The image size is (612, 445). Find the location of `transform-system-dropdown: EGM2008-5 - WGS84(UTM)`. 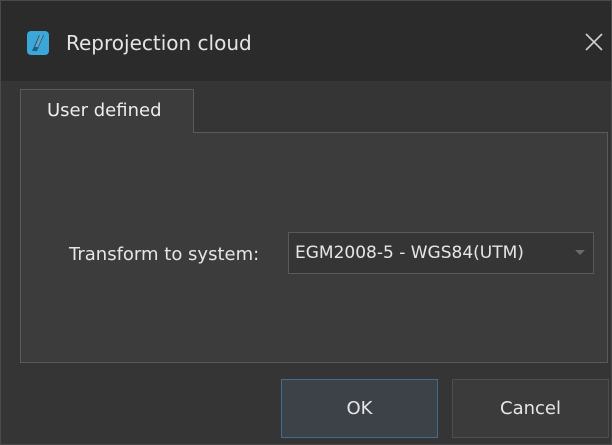

transform-system-dropdown: EGM2008-5 - WGS84(UTM) is located at coordinates (441, 253).